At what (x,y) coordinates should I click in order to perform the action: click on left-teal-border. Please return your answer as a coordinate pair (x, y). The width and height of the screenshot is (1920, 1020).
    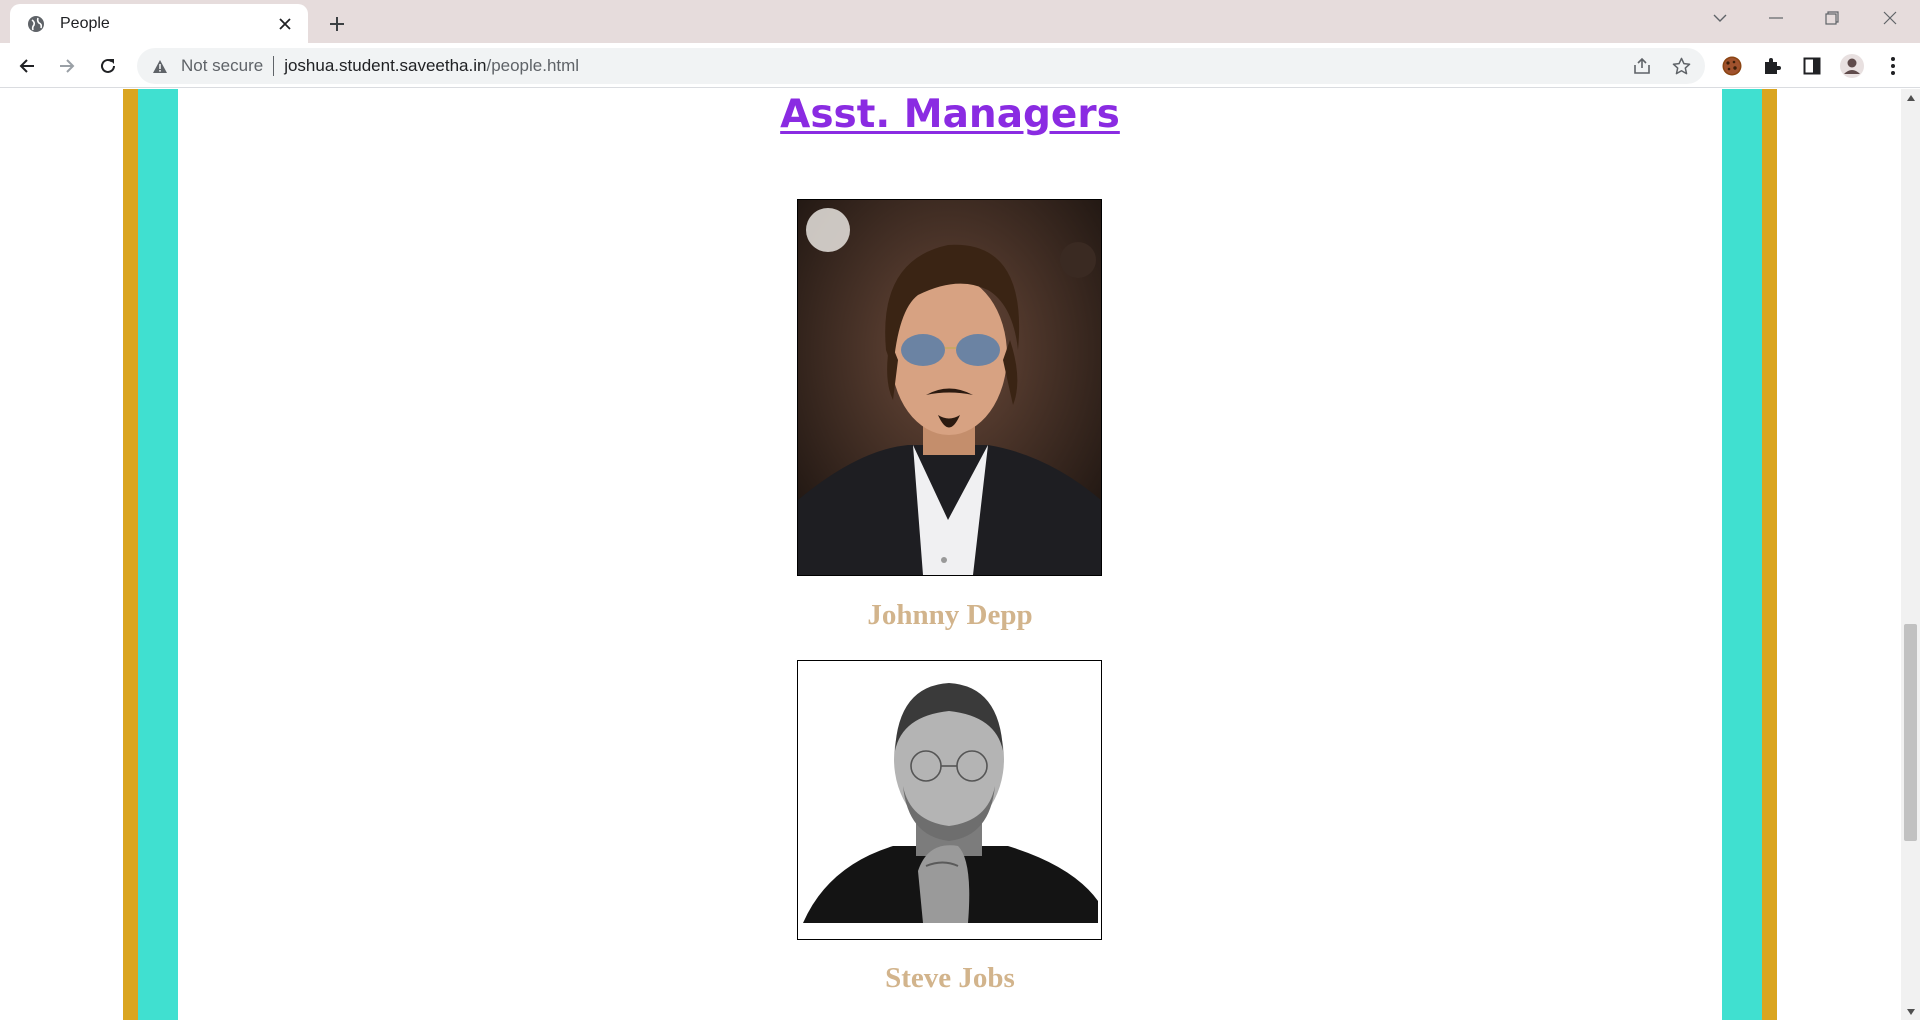
    Looking at the image, I should click on (158, 554).